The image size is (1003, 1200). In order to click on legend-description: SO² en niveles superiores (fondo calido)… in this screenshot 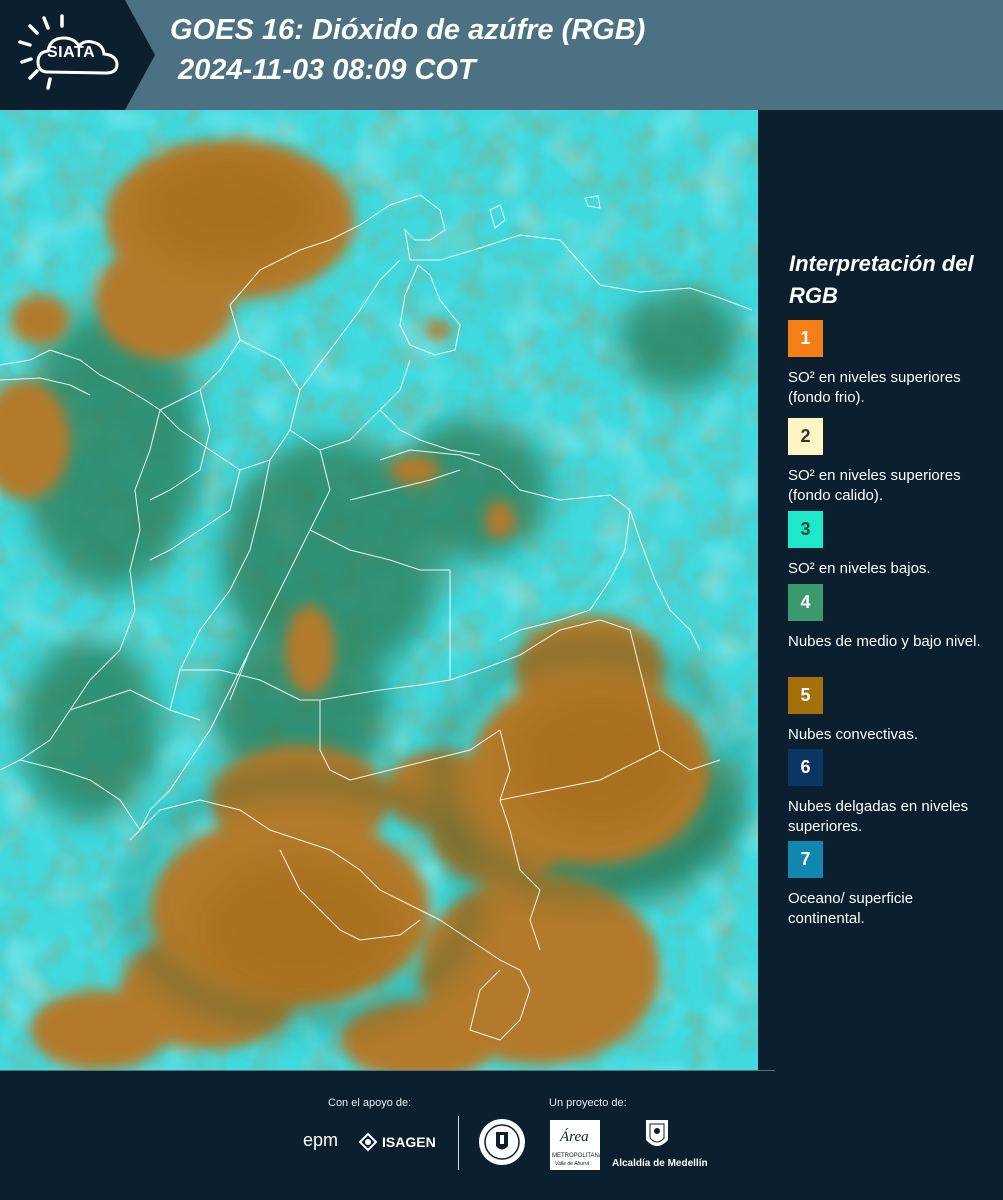, I will do `click(874, 485)`.